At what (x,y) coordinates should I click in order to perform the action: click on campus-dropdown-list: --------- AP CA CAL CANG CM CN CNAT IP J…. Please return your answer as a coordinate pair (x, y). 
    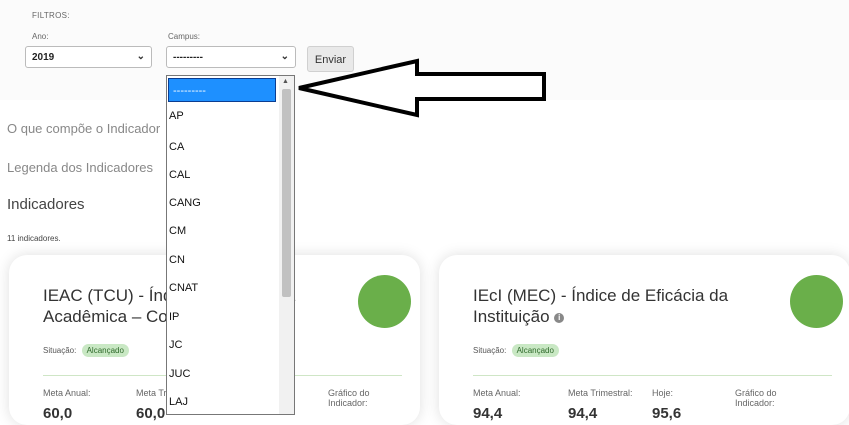
    Looking at the image, I should click on (230, 245).